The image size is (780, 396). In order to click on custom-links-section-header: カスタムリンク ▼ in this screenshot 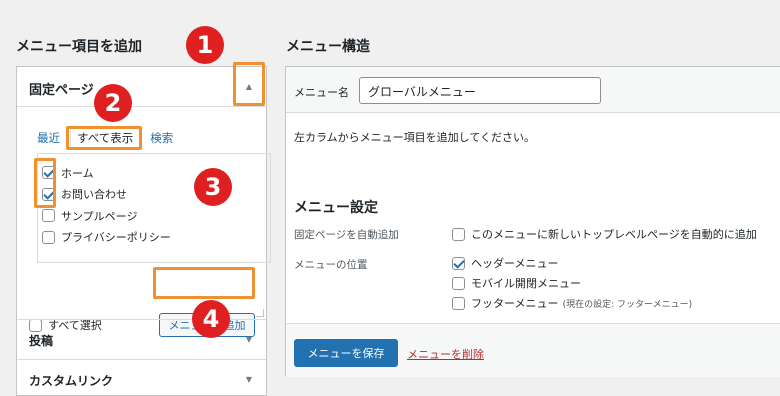, I will do `click(141, 377)`.